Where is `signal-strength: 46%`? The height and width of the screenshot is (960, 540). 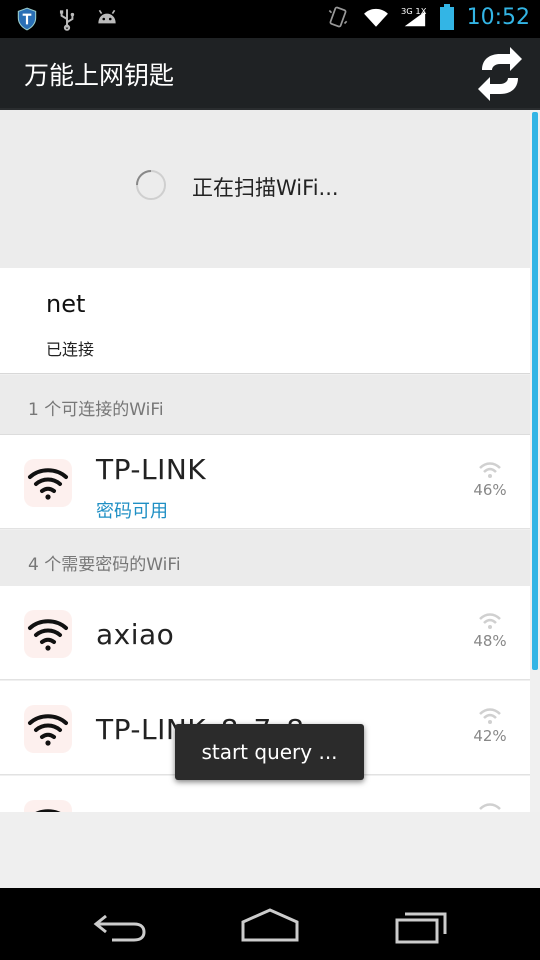
signal-strength: 46% is located at coordinates (490, 480).